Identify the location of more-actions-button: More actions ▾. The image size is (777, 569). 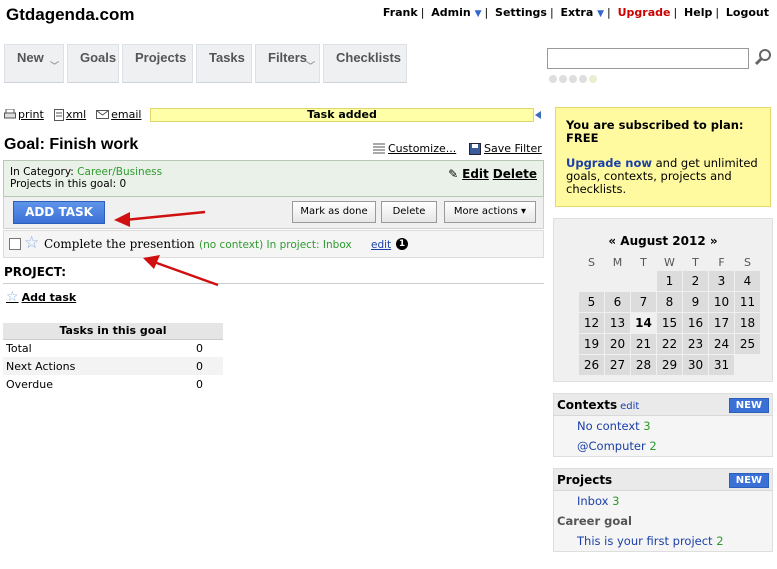
(490, 212).